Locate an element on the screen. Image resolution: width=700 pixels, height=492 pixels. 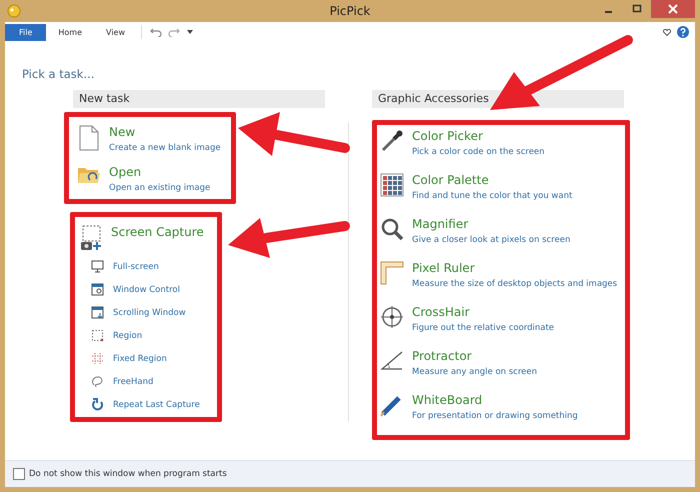
capture-mode-link: FreeHand is located at coordinates (133, 381).